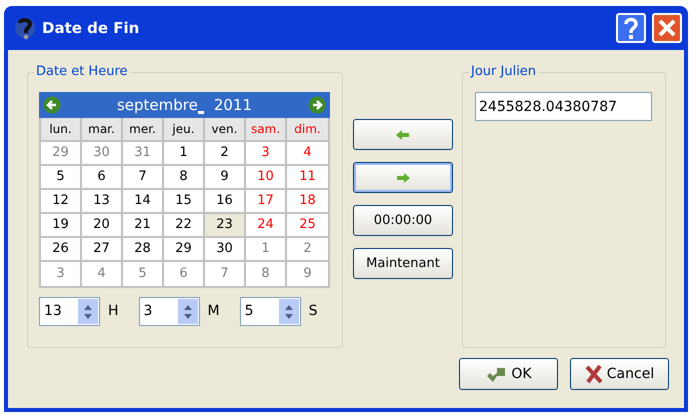 This screenshot has height=416, width=693. I want to click on caret-icon, so click(201, 112).